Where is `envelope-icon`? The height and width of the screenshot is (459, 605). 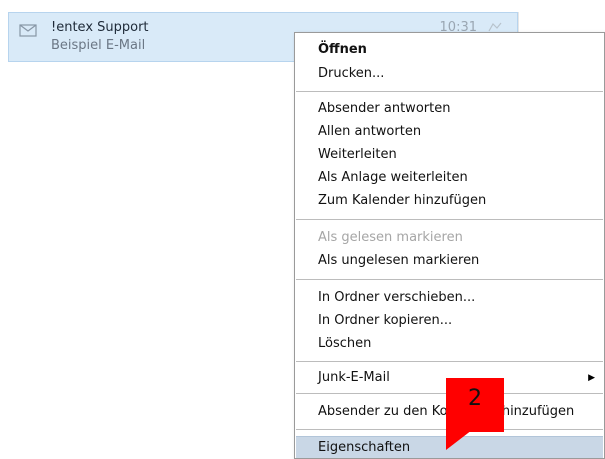 envelope-icon is located at coordinates (28, 29).